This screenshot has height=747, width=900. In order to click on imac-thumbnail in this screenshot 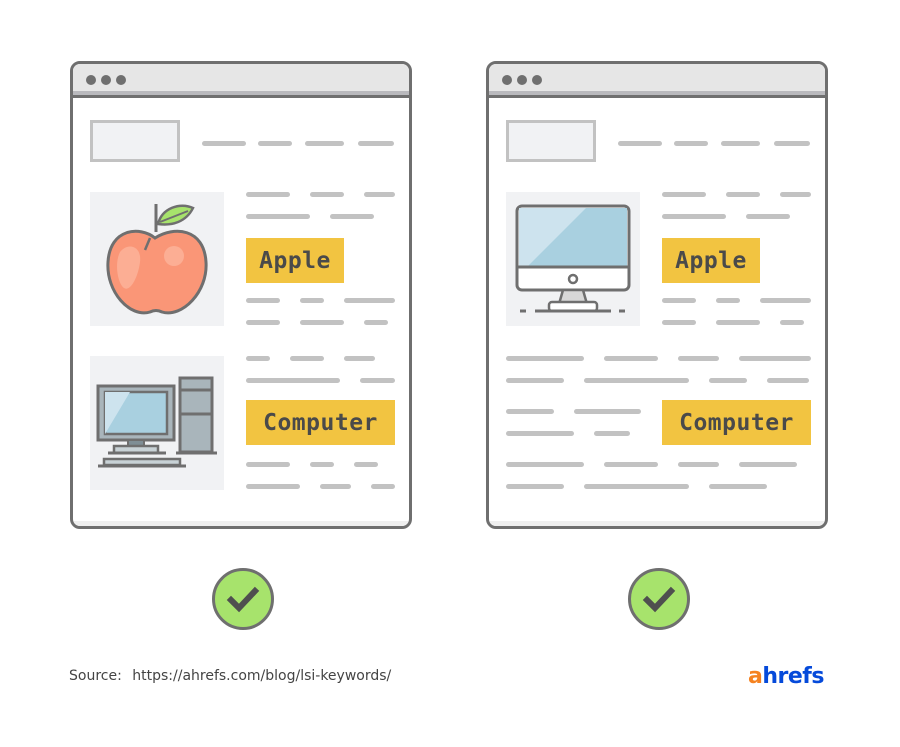, I will do `click(573, 259)`.